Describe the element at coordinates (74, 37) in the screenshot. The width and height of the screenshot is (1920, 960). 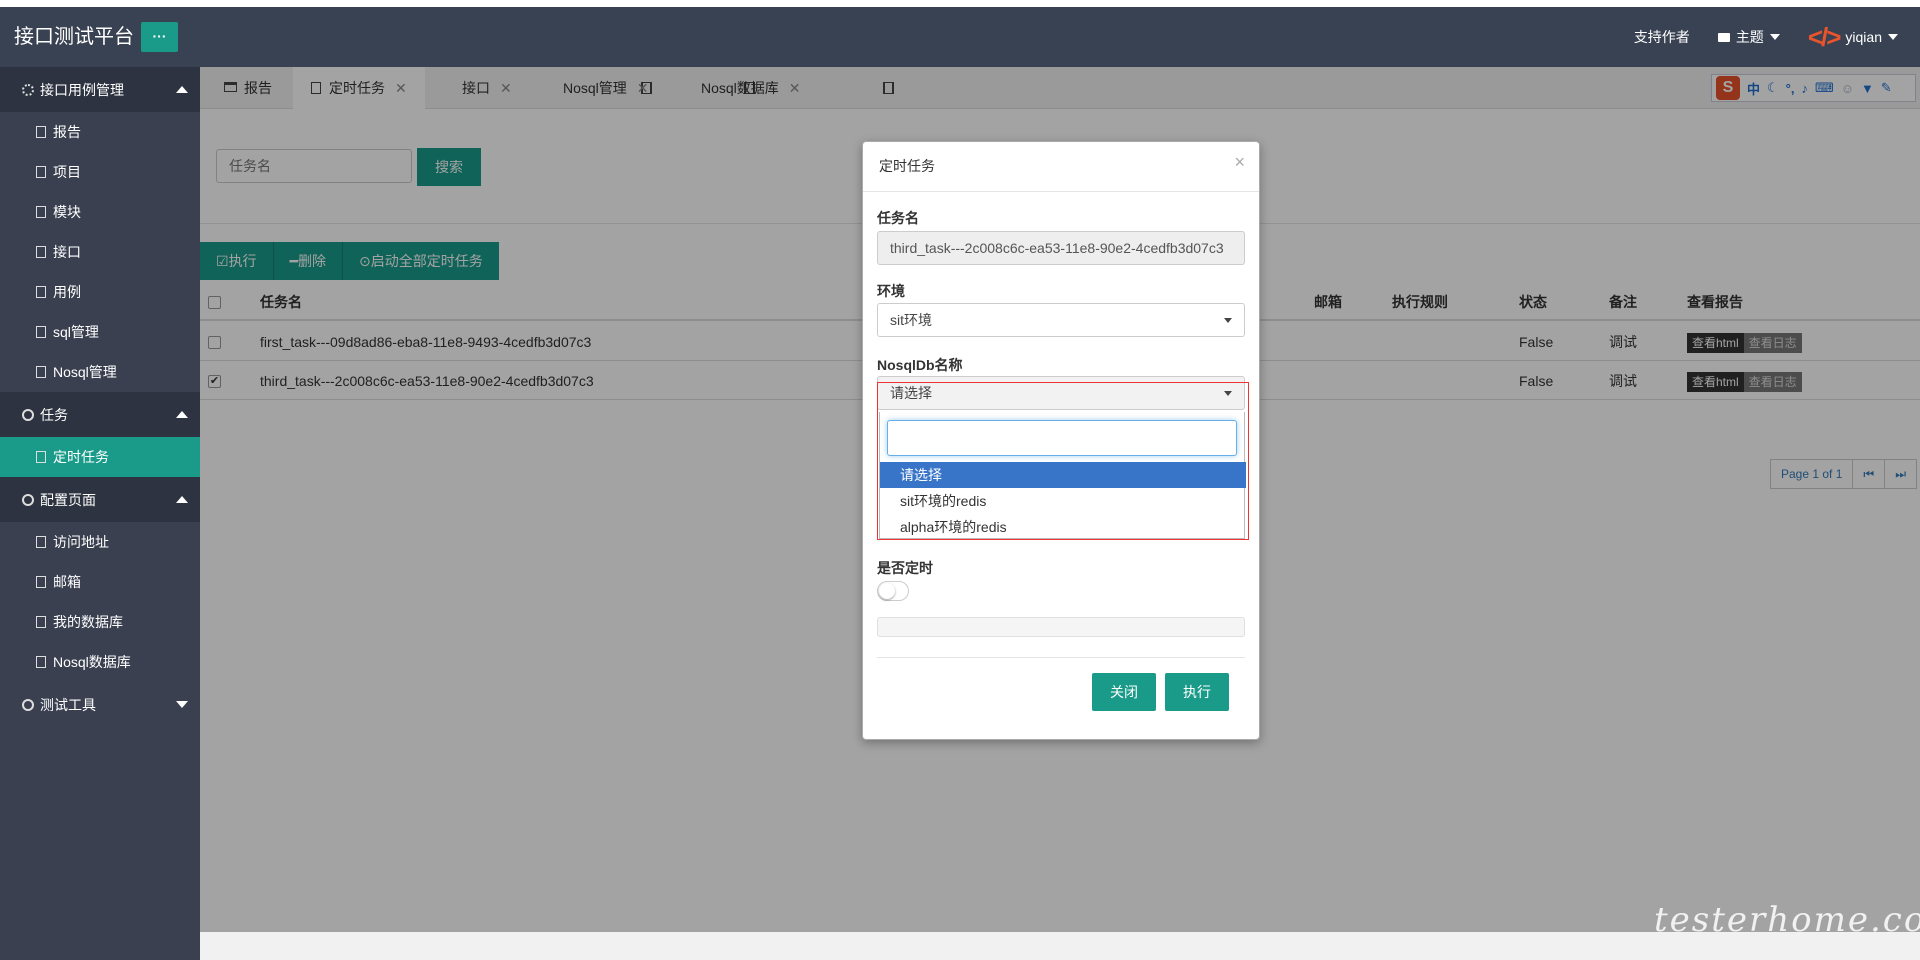
I see `app-title: 接口测试平台` at that location.